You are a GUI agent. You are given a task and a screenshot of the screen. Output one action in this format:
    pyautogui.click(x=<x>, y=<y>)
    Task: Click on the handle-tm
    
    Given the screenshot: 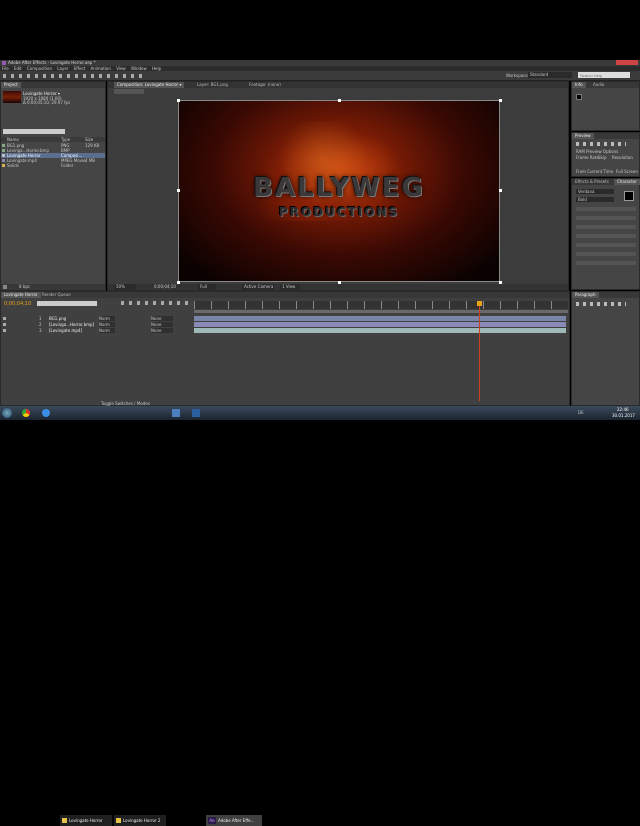 What is the action you would take?
    pyautogui.click(x=339, y=100)
    